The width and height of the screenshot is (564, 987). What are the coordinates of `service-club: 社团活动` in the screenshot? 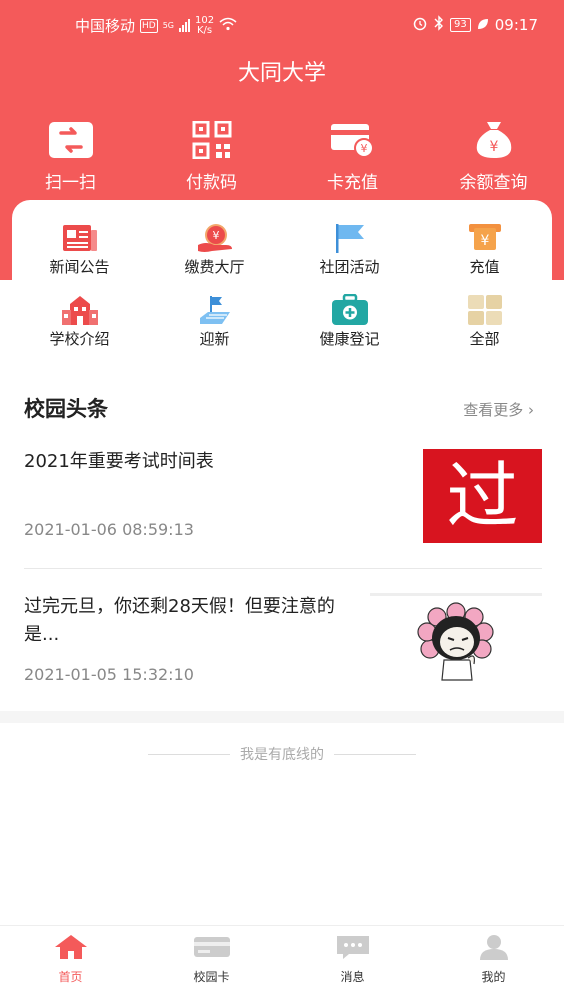 It's located at (349, 258).